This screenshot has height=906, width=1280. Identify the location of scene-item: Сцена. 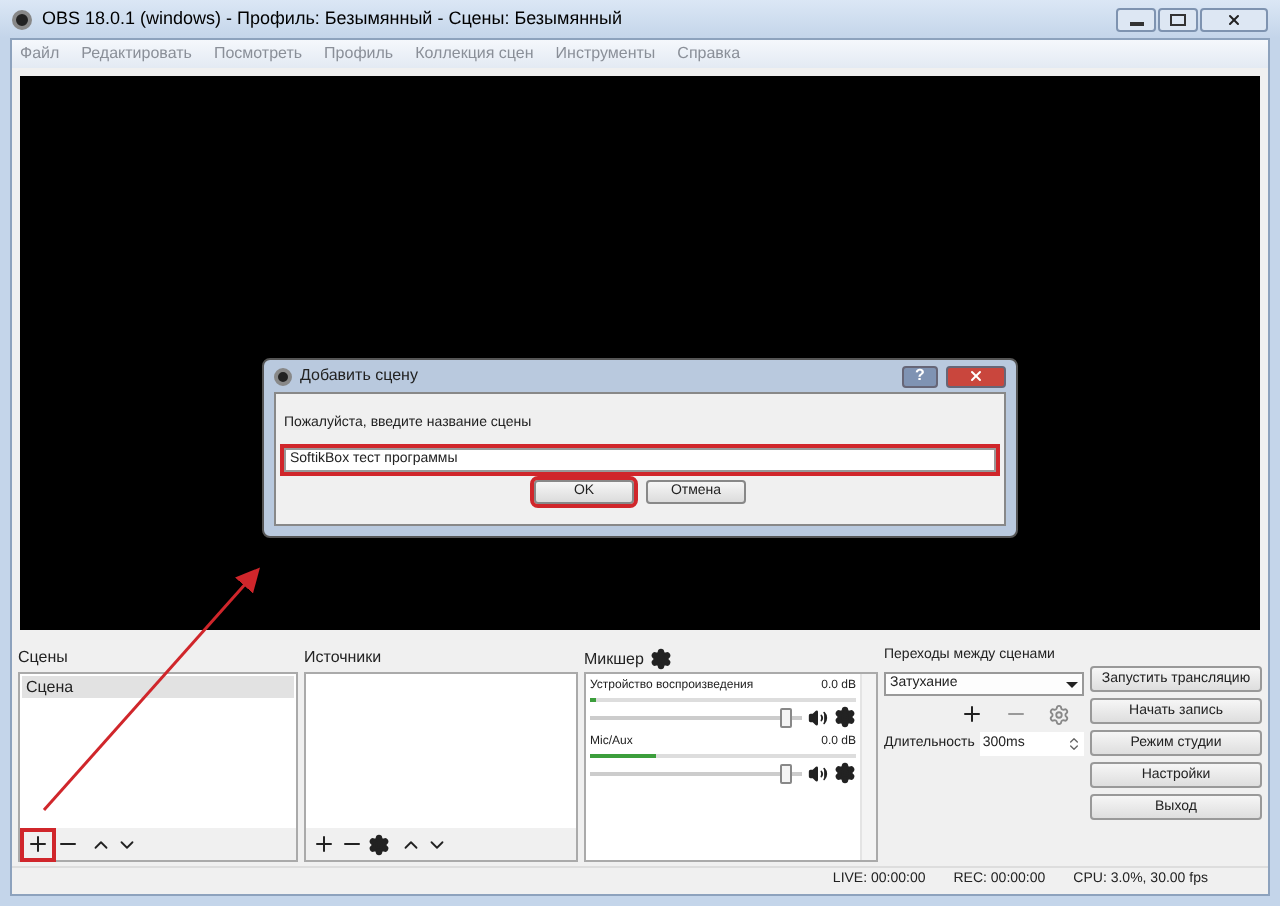
(158, 687).